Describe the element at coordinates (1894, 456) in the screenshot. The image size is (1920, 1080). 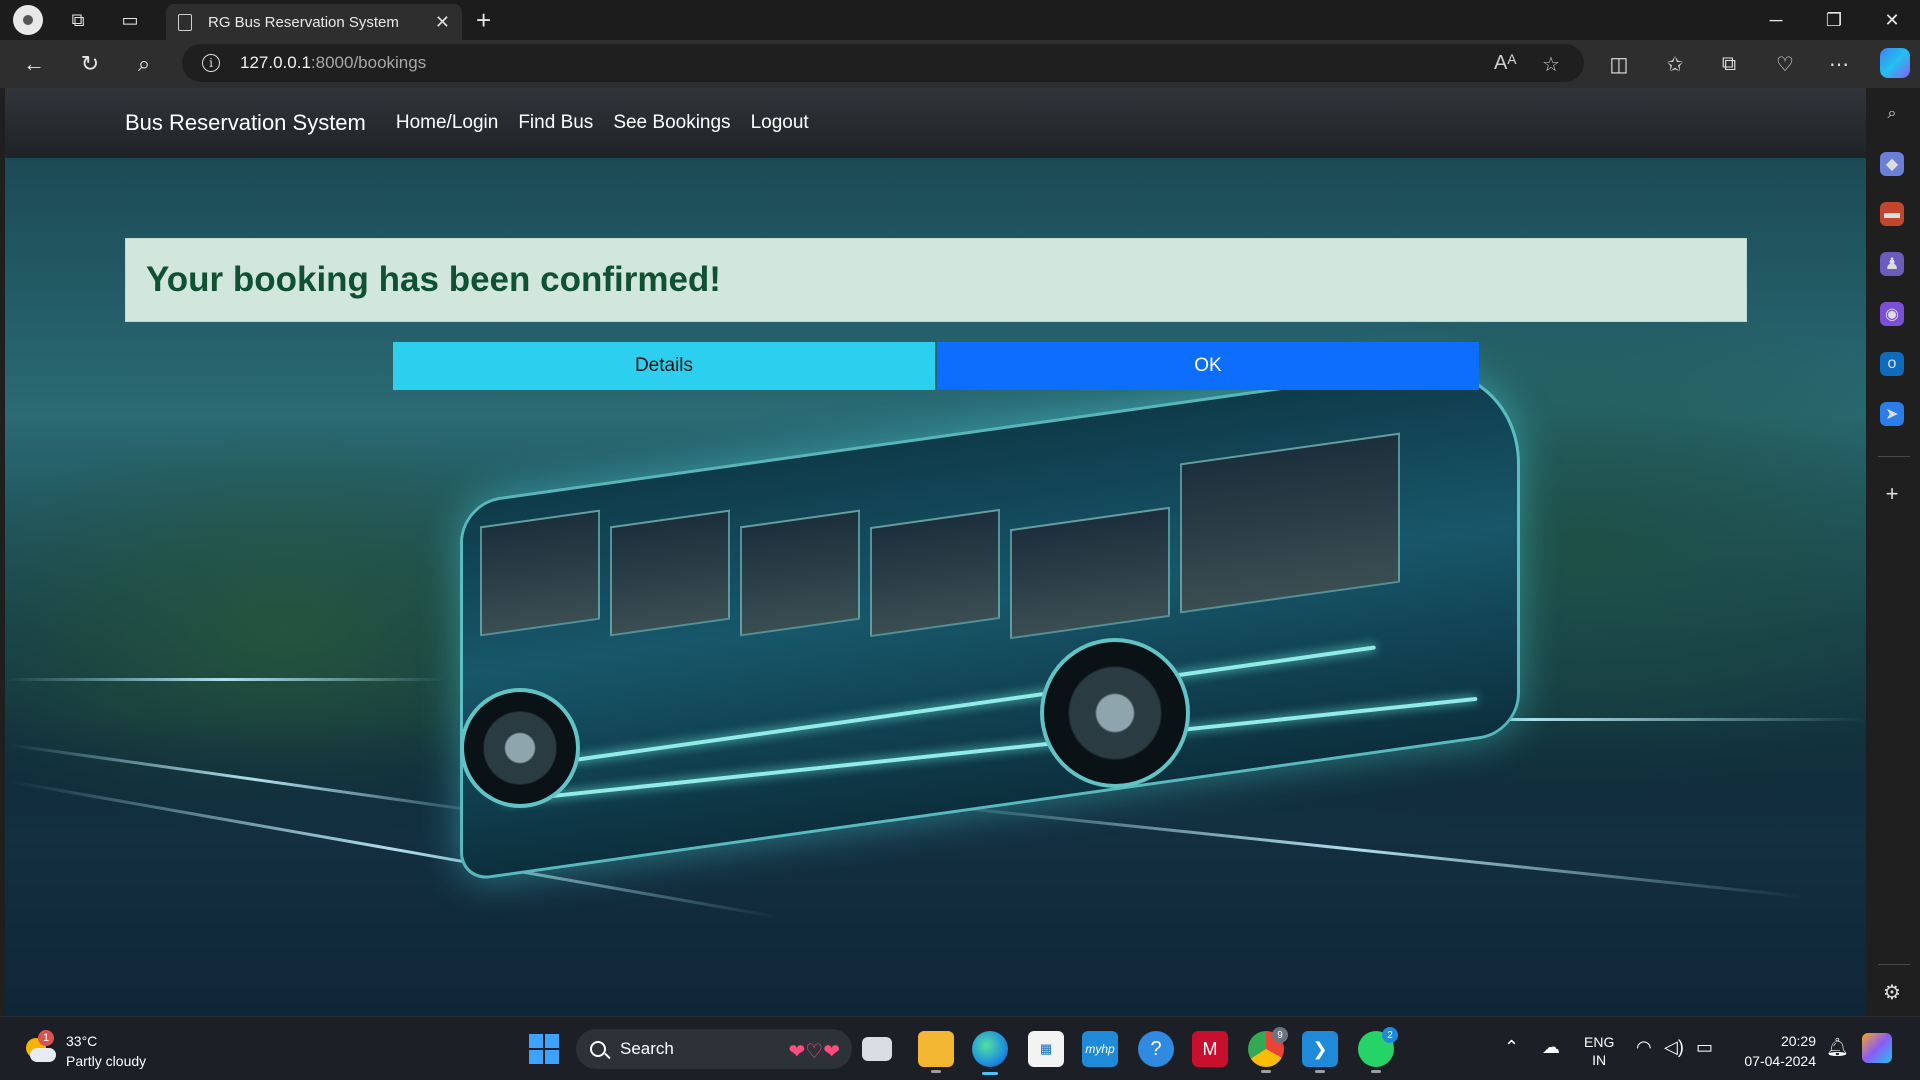
I see `sidebar-divider` at that location.